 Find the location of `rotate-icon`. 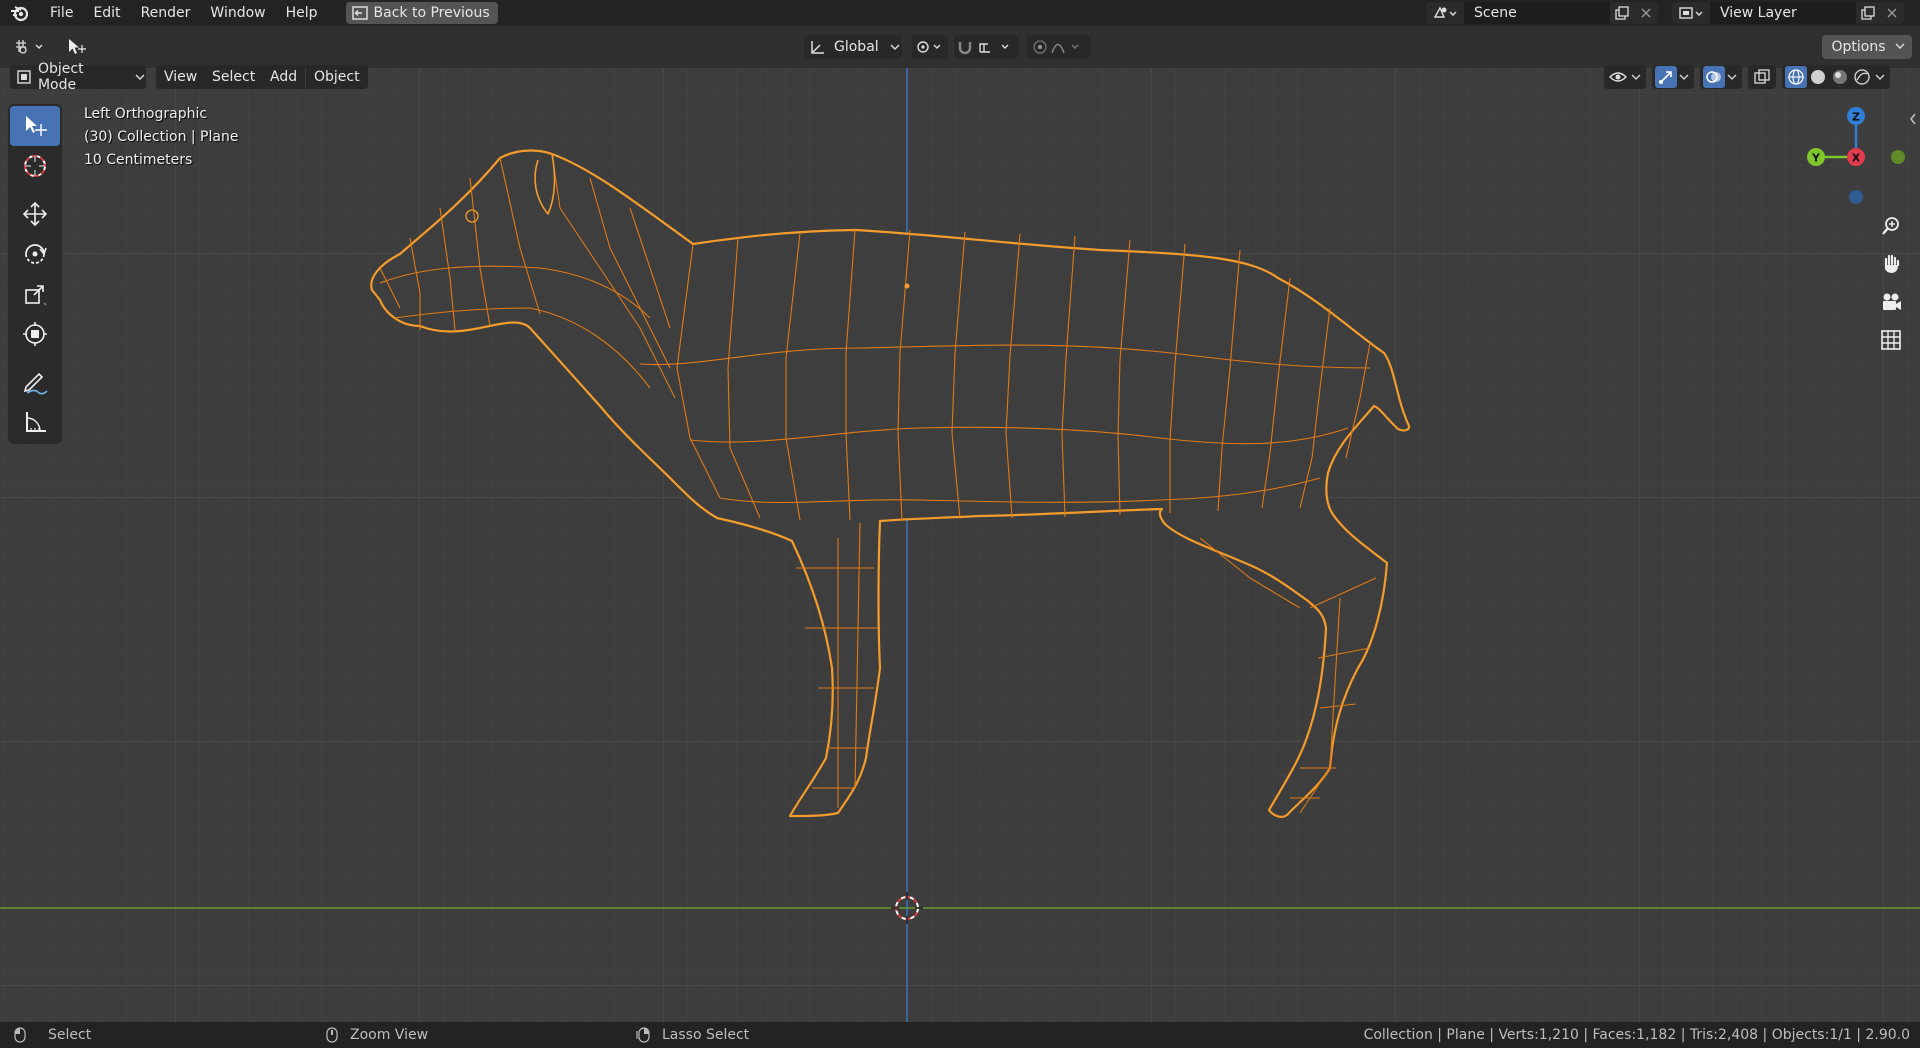

rotate-icon is located at coordinates (36, 254).